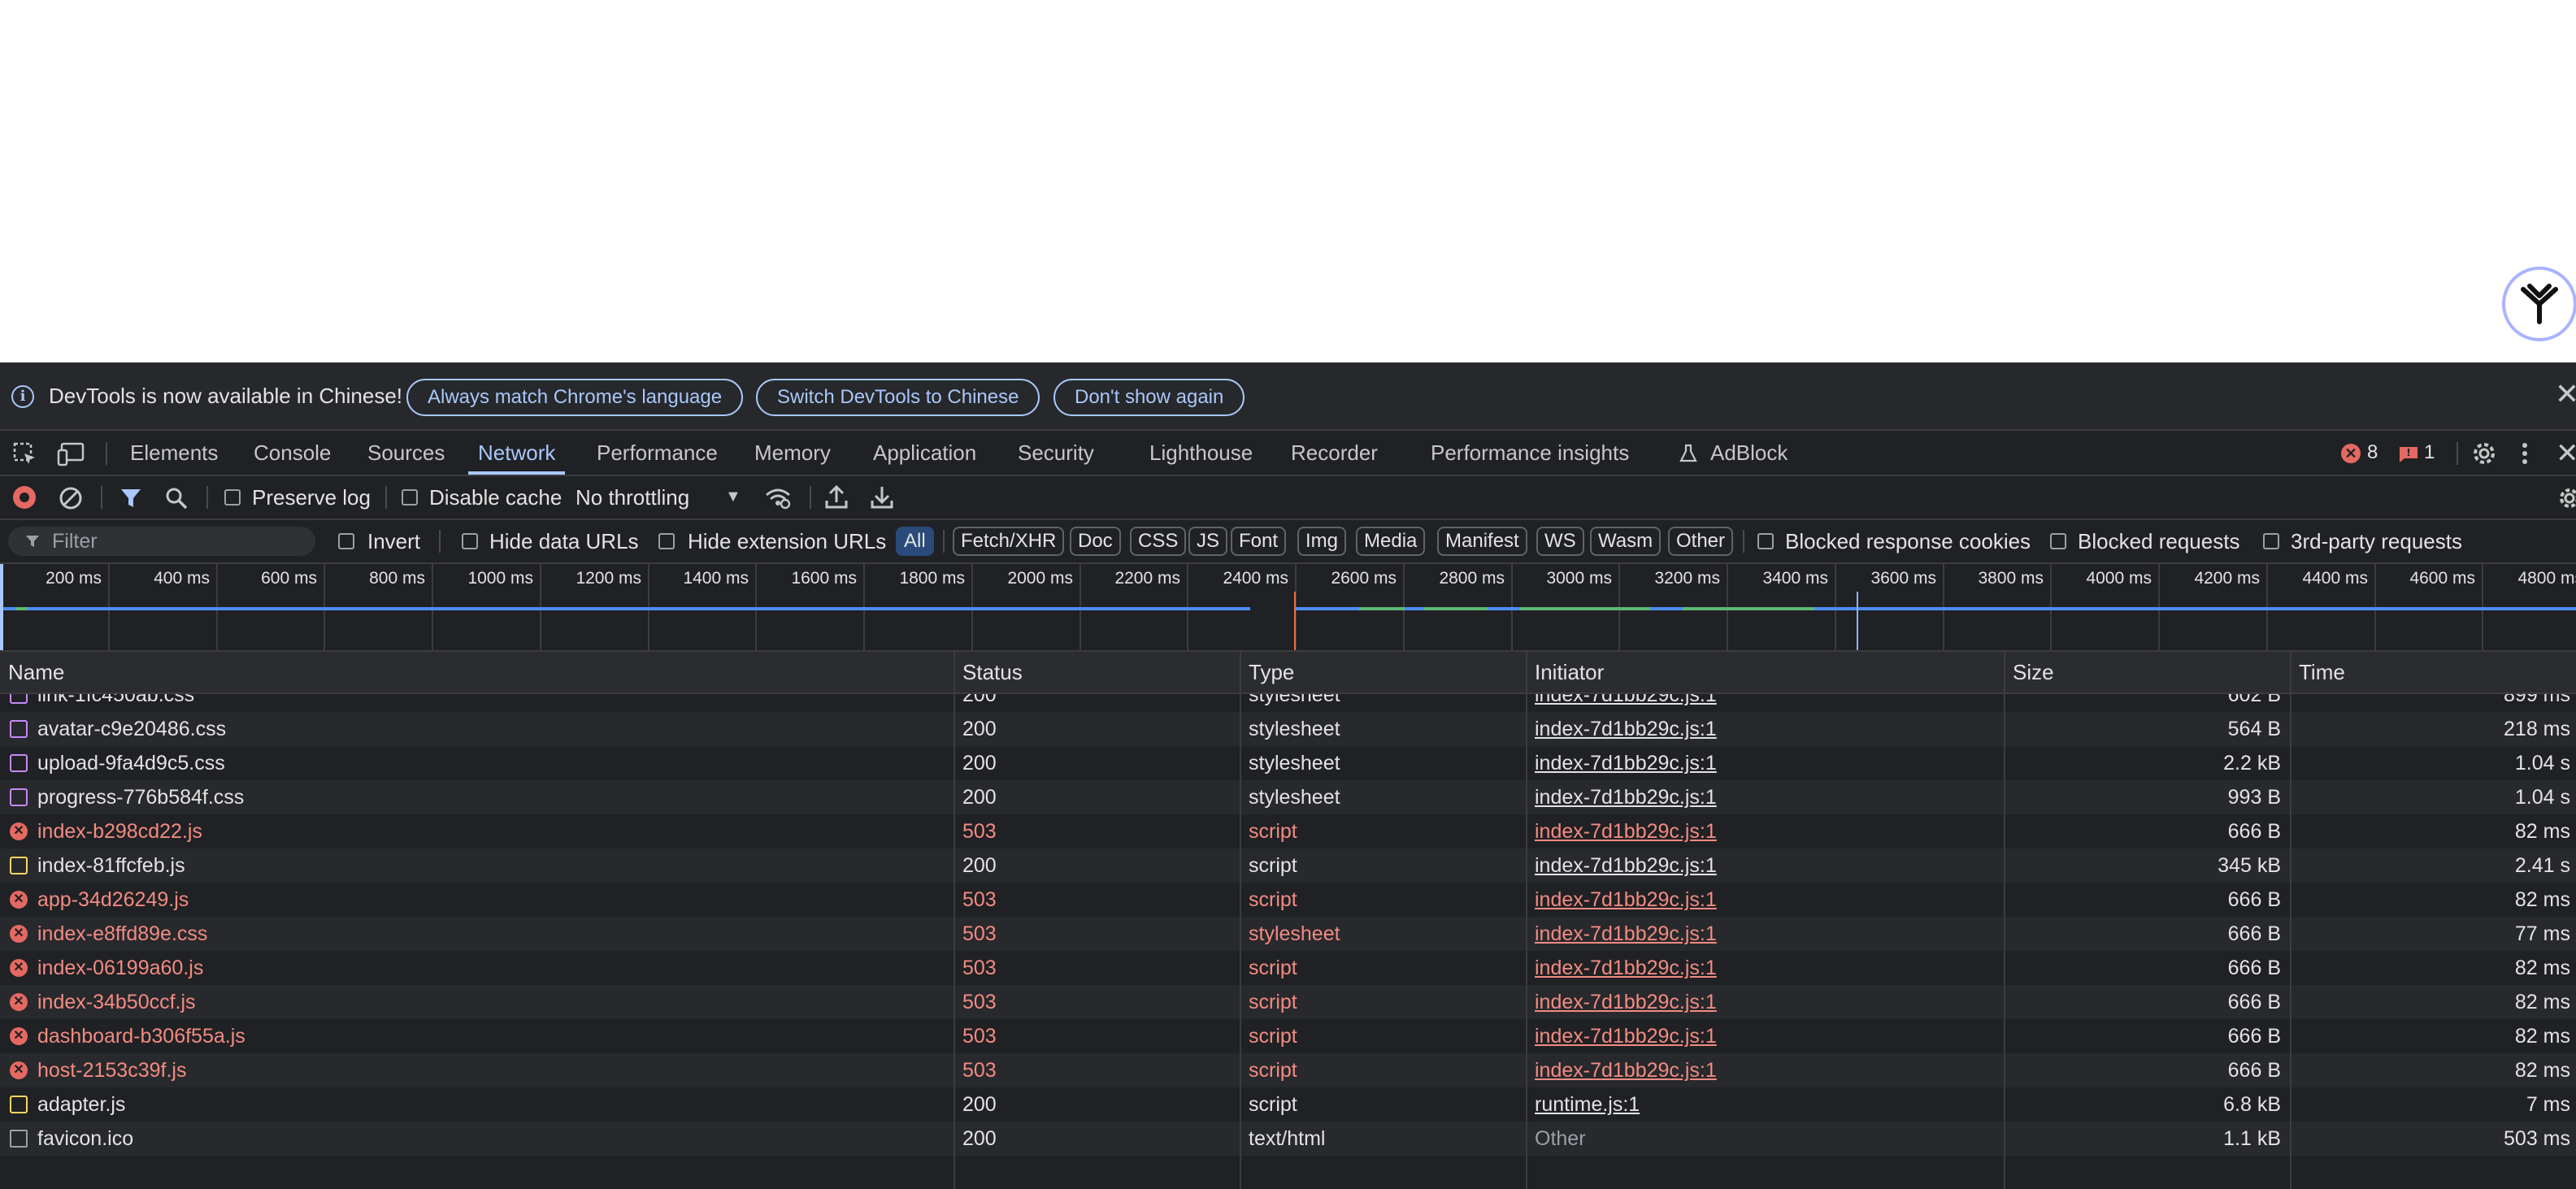  Describe the element at coordinates (1482, 541) in the screenshot. I see `filter-type-manifest: Manifest` at that location.